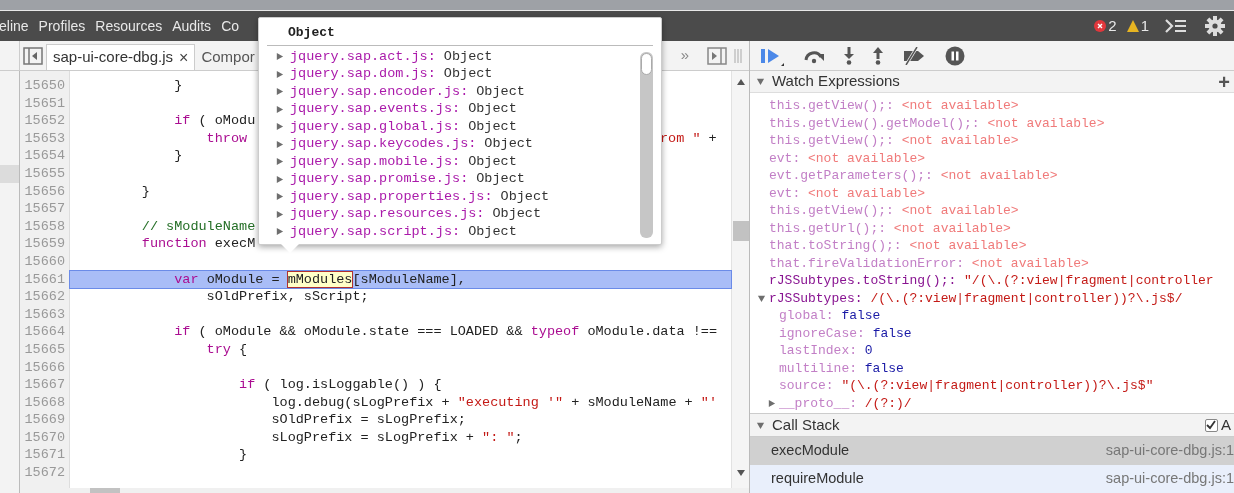 This screenshot has height=493, width=1234. Describe the element at coordinates (1100, 26) in the screenshot. I see `error-icon` at that location.